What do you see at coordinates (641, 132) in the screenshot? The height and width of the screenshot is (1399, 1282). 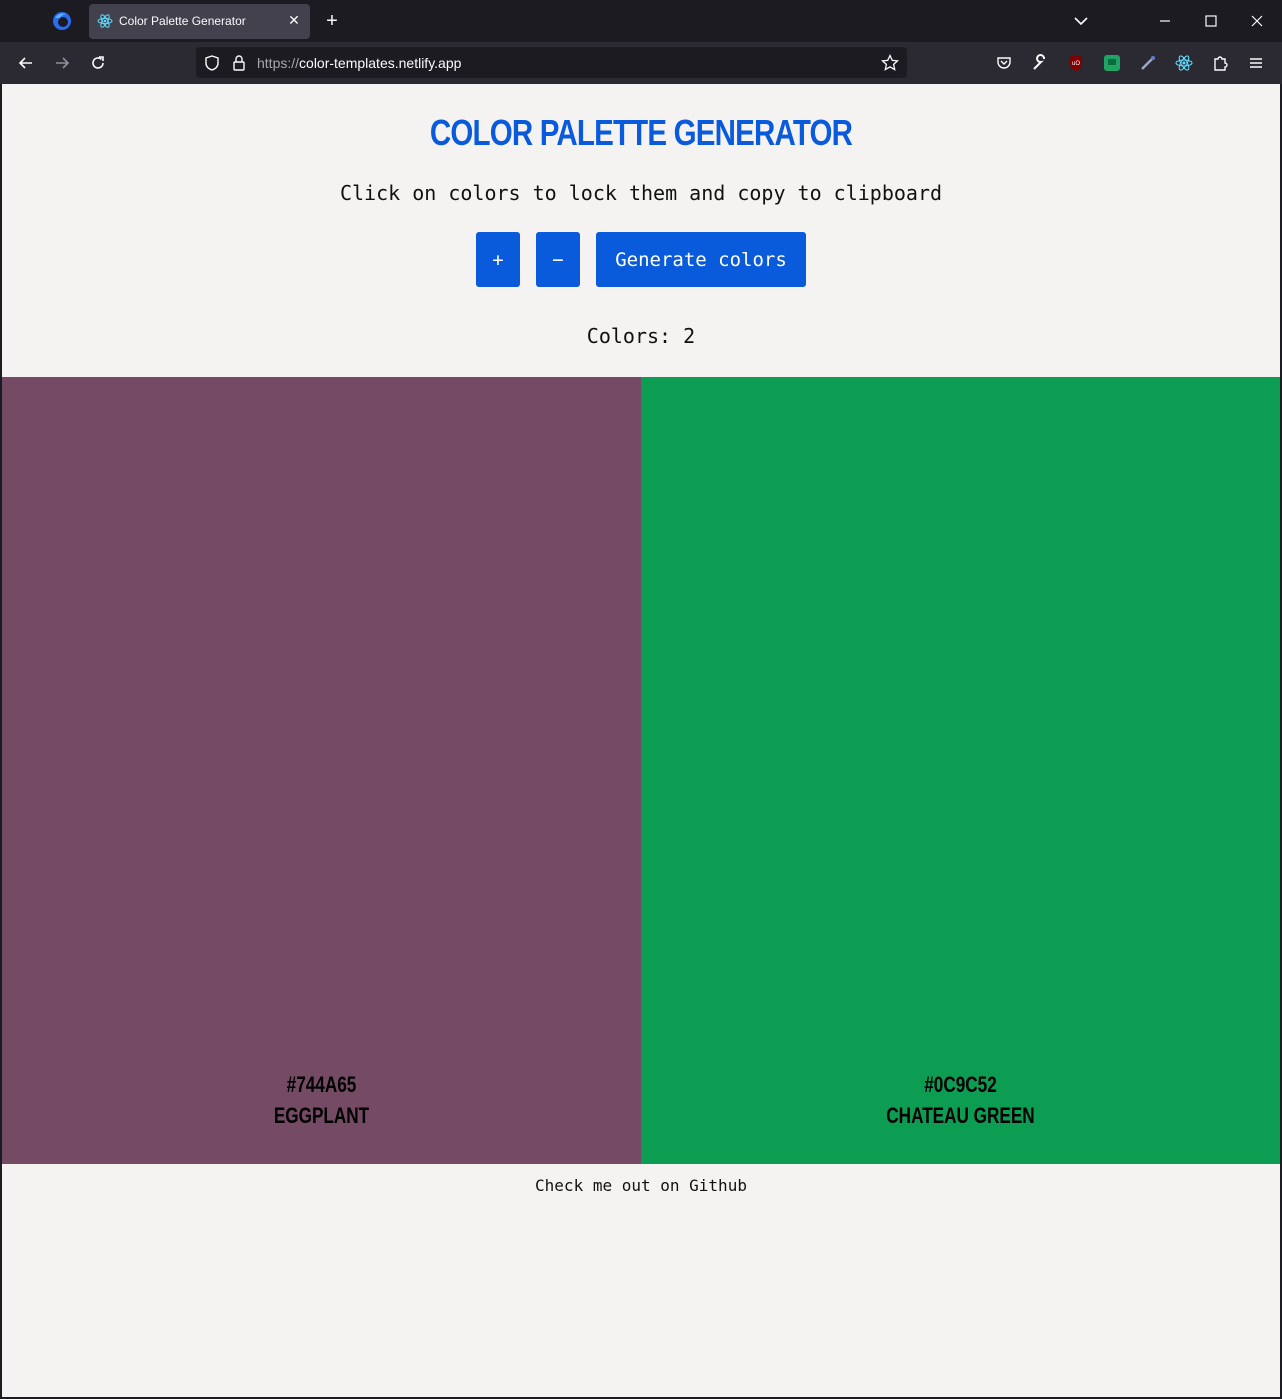 I see `page-title: Color Palette Generator` at bounding box center [641, 132].